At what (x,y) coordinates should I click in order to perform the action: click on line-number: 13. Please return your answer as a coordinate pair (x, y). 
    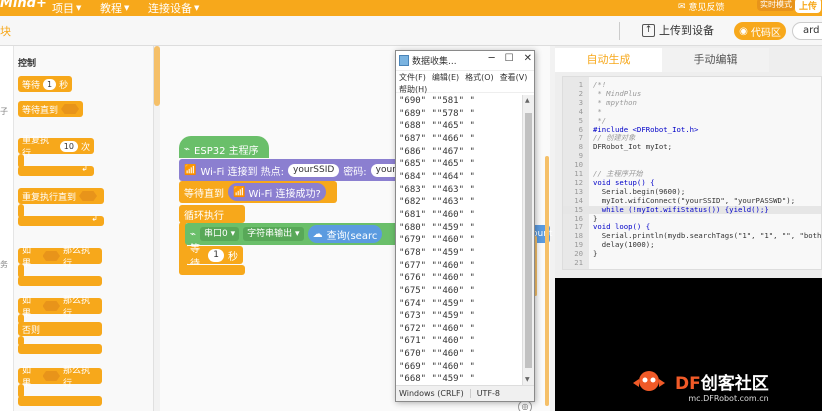
    Looking at the image, I should click on (578, 191).